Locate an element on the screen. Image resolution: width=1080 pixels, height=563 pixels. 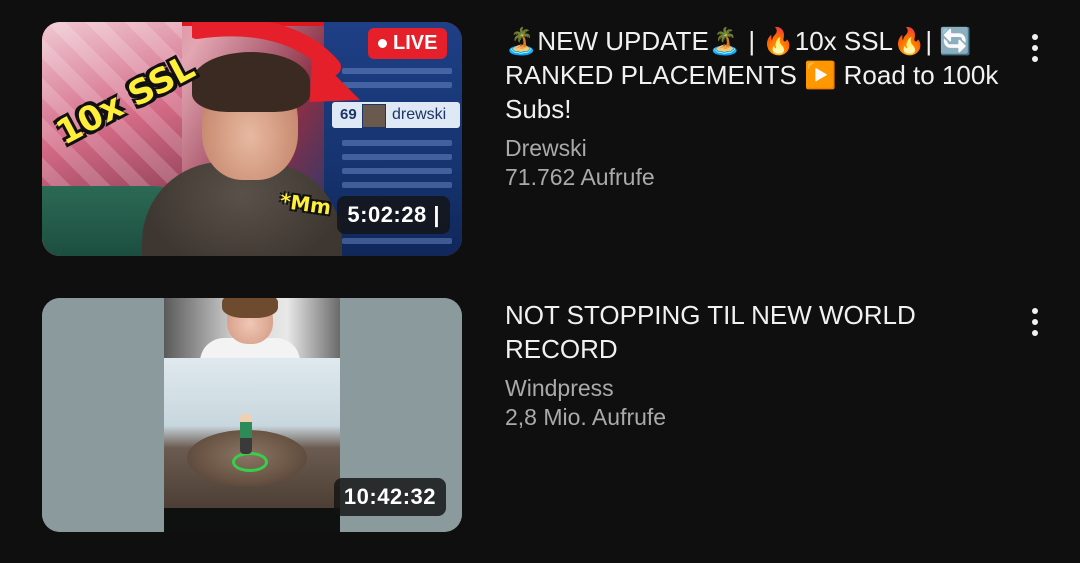
game-character is located at coordinates (246, 434).